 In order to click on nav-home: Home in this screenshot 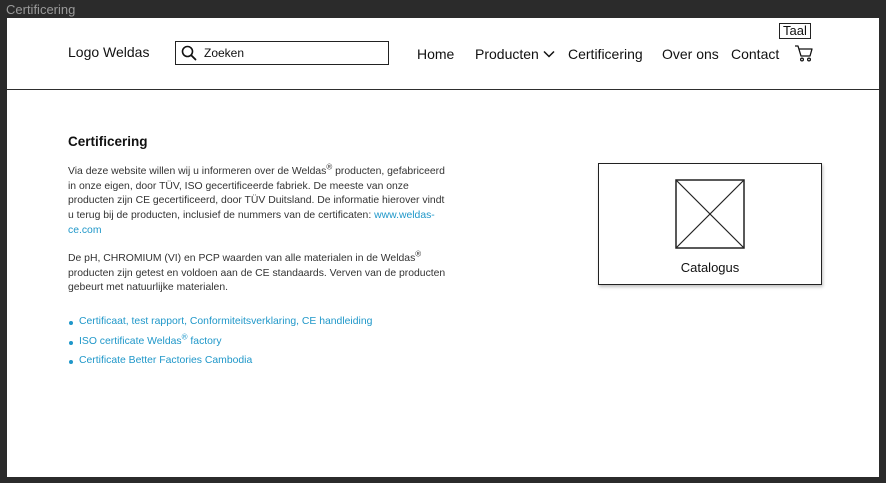, I will do `click(435, 54)`.